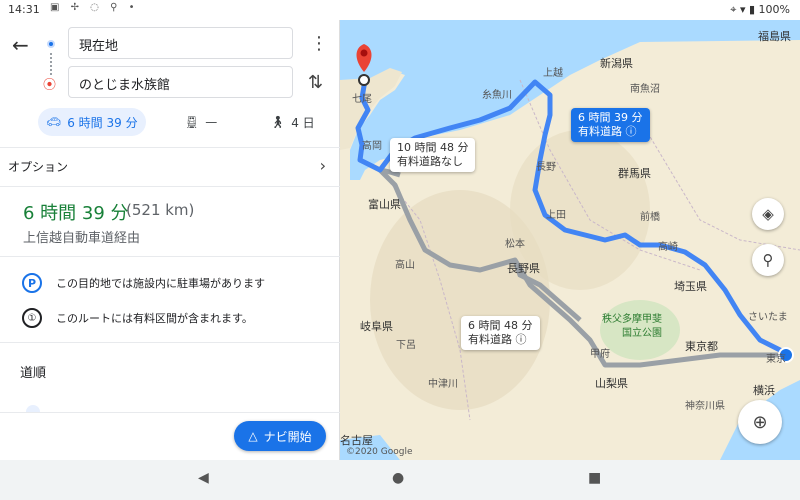  Describe the element at coordinates (650, 217) in the screenshot. I see `map-label: 前橋` at that location.